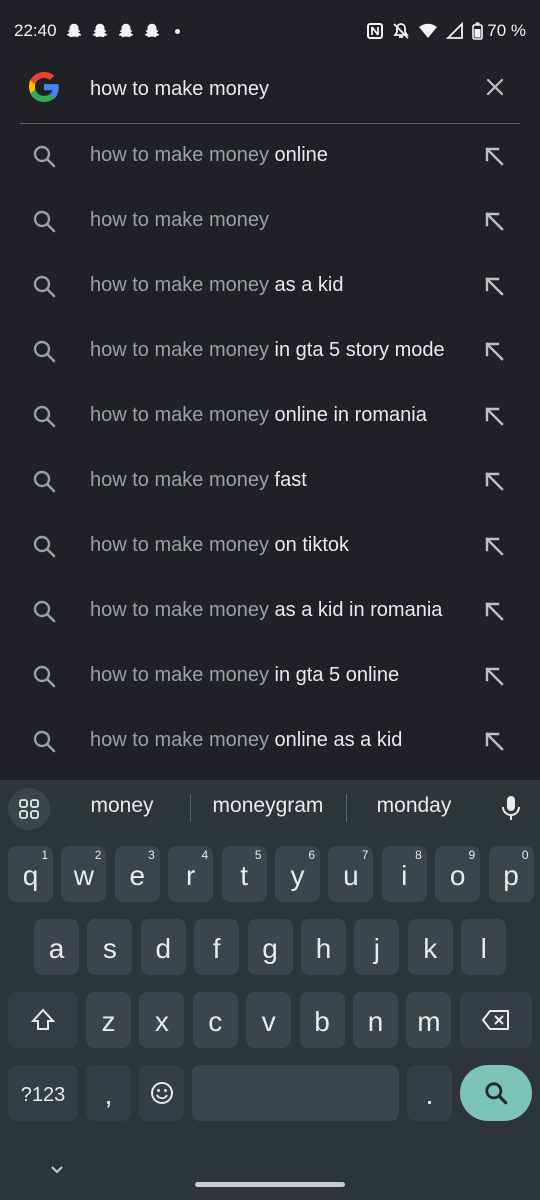 Image resolution: width=540 pixels, height=1200 pixels. I want to click on key-p: p0, so click(511, 874).